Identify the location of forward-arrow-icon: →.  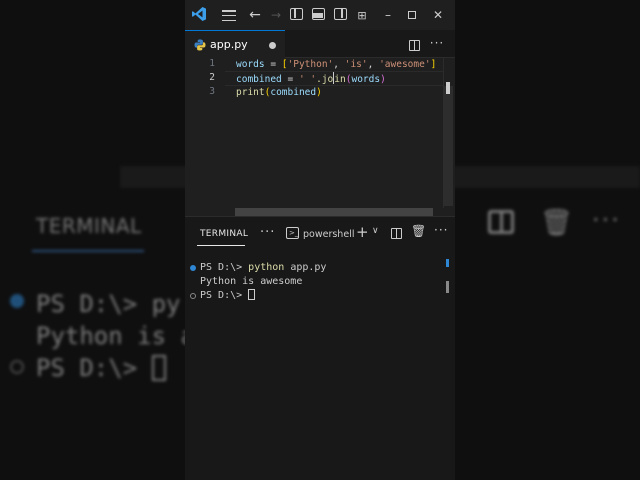
(276, 15).